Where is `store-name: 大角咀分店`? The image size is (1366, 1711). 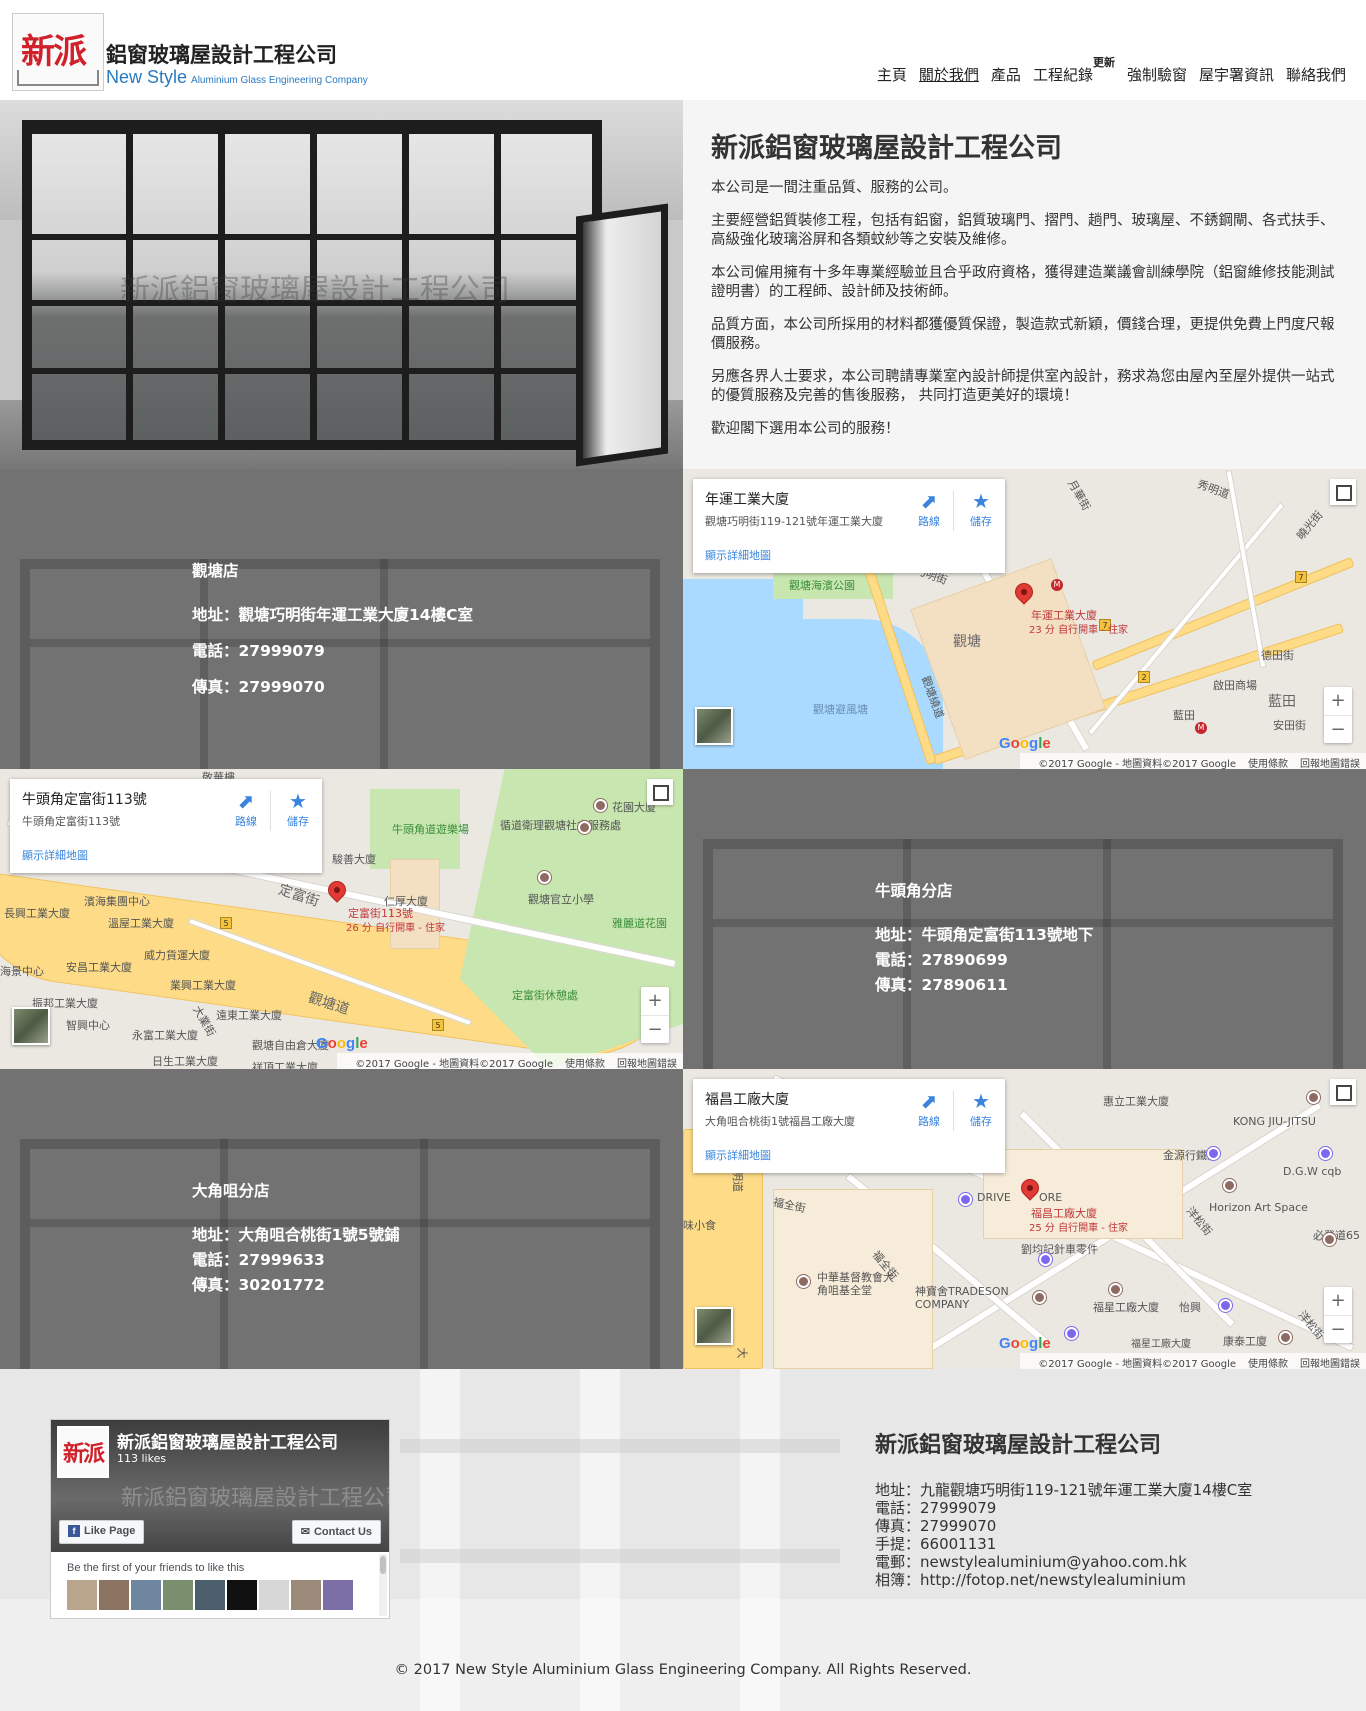 store-name: 大角咀分店 is located at coordinates (231, 1191).